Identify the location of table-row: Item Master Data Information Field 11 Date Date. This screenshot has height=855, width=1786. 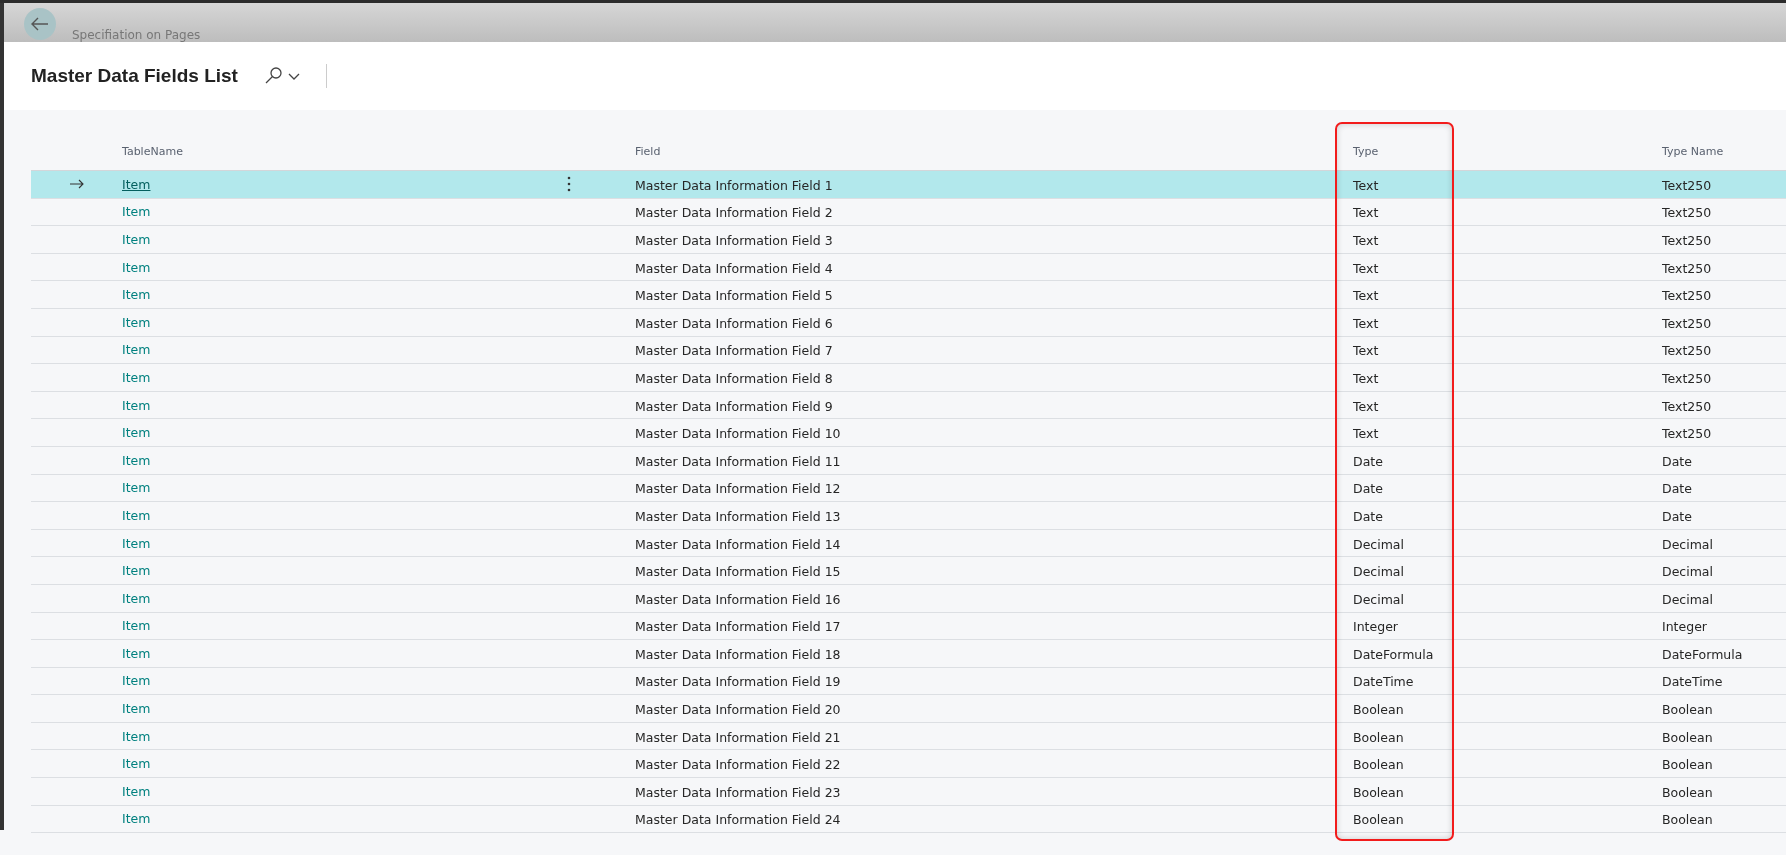
(908, 460).